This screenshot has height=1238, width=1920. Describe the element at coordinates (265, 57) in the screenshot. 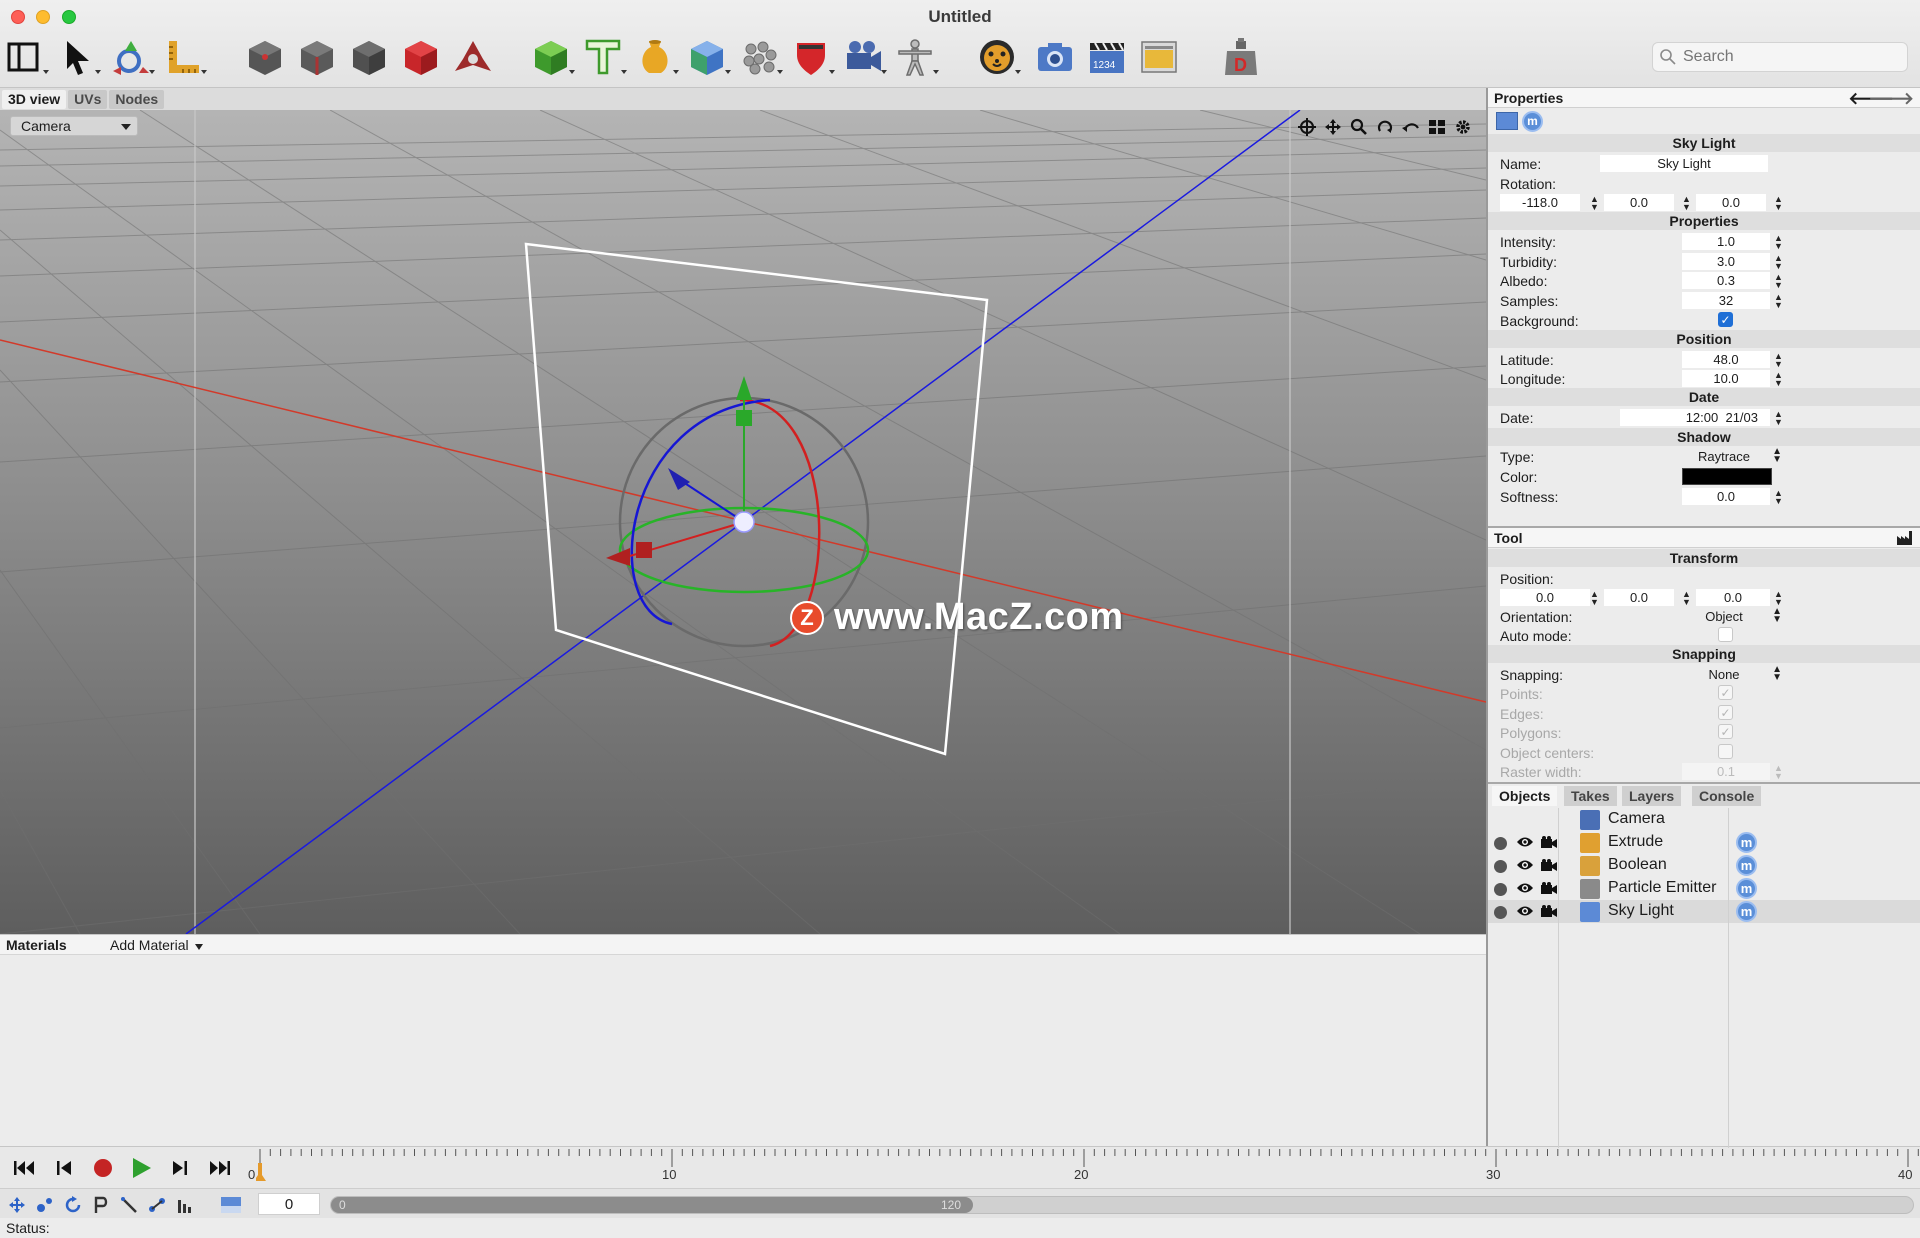

I see `dark-cube-1-icon` at that location.